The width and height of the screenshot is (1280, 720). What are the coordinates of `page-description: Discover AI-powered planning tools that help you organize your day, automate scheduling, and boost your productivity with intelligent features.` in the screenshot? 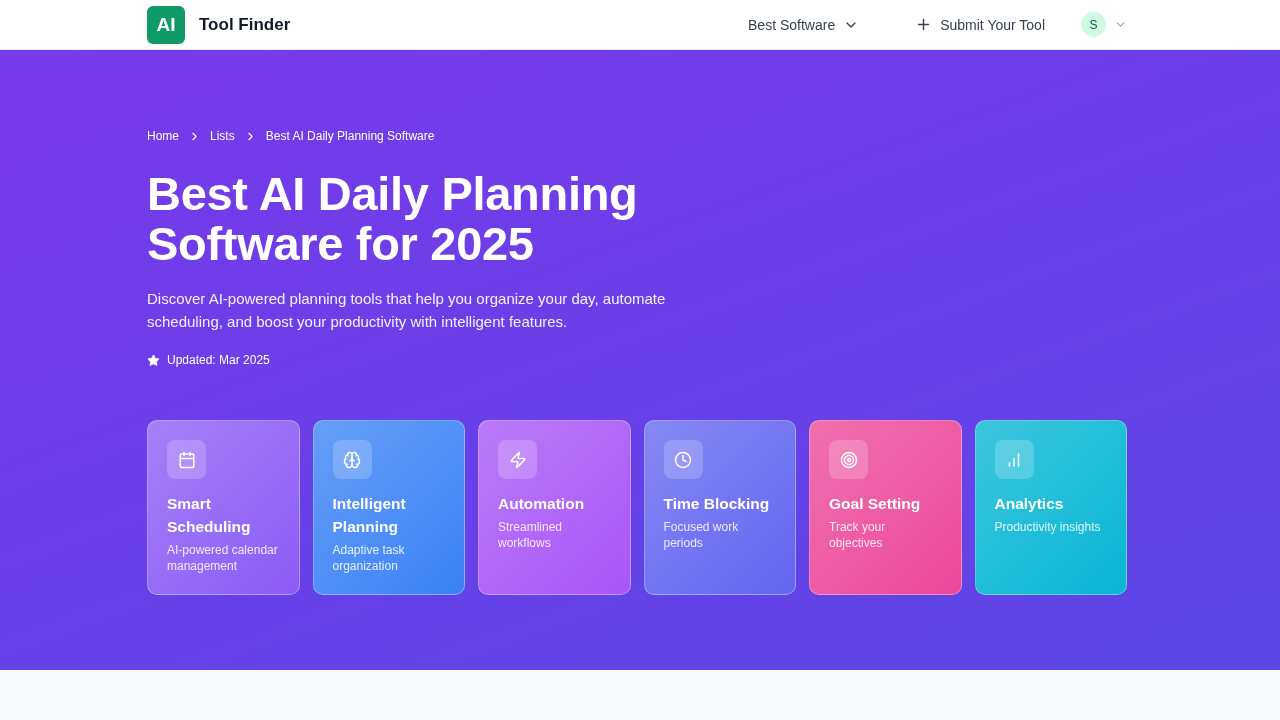 It's located at (407, 310).